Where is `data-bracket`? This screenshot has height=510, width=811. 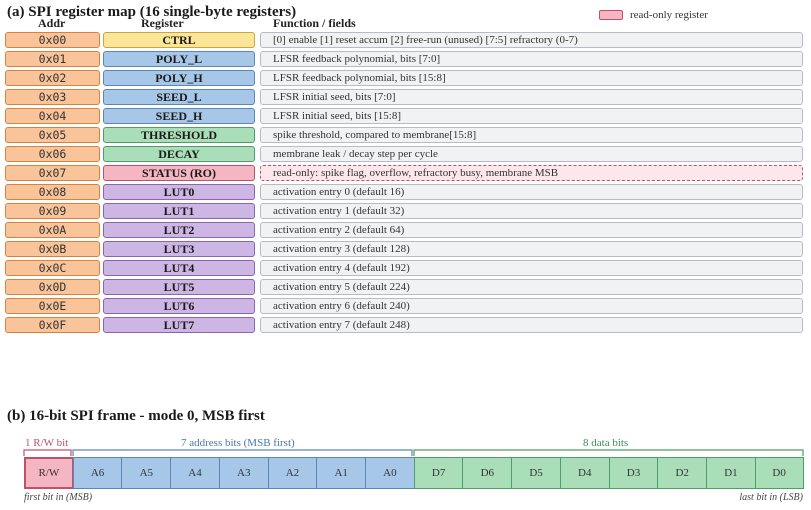
data-bracket is located at coordinates (608, 452).